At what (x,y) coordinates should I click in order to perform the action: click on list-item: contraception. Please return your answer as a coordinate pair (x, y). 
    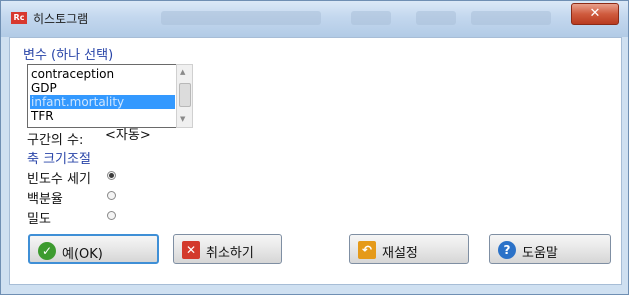
    Looking at the image, I should click on (102, 74).